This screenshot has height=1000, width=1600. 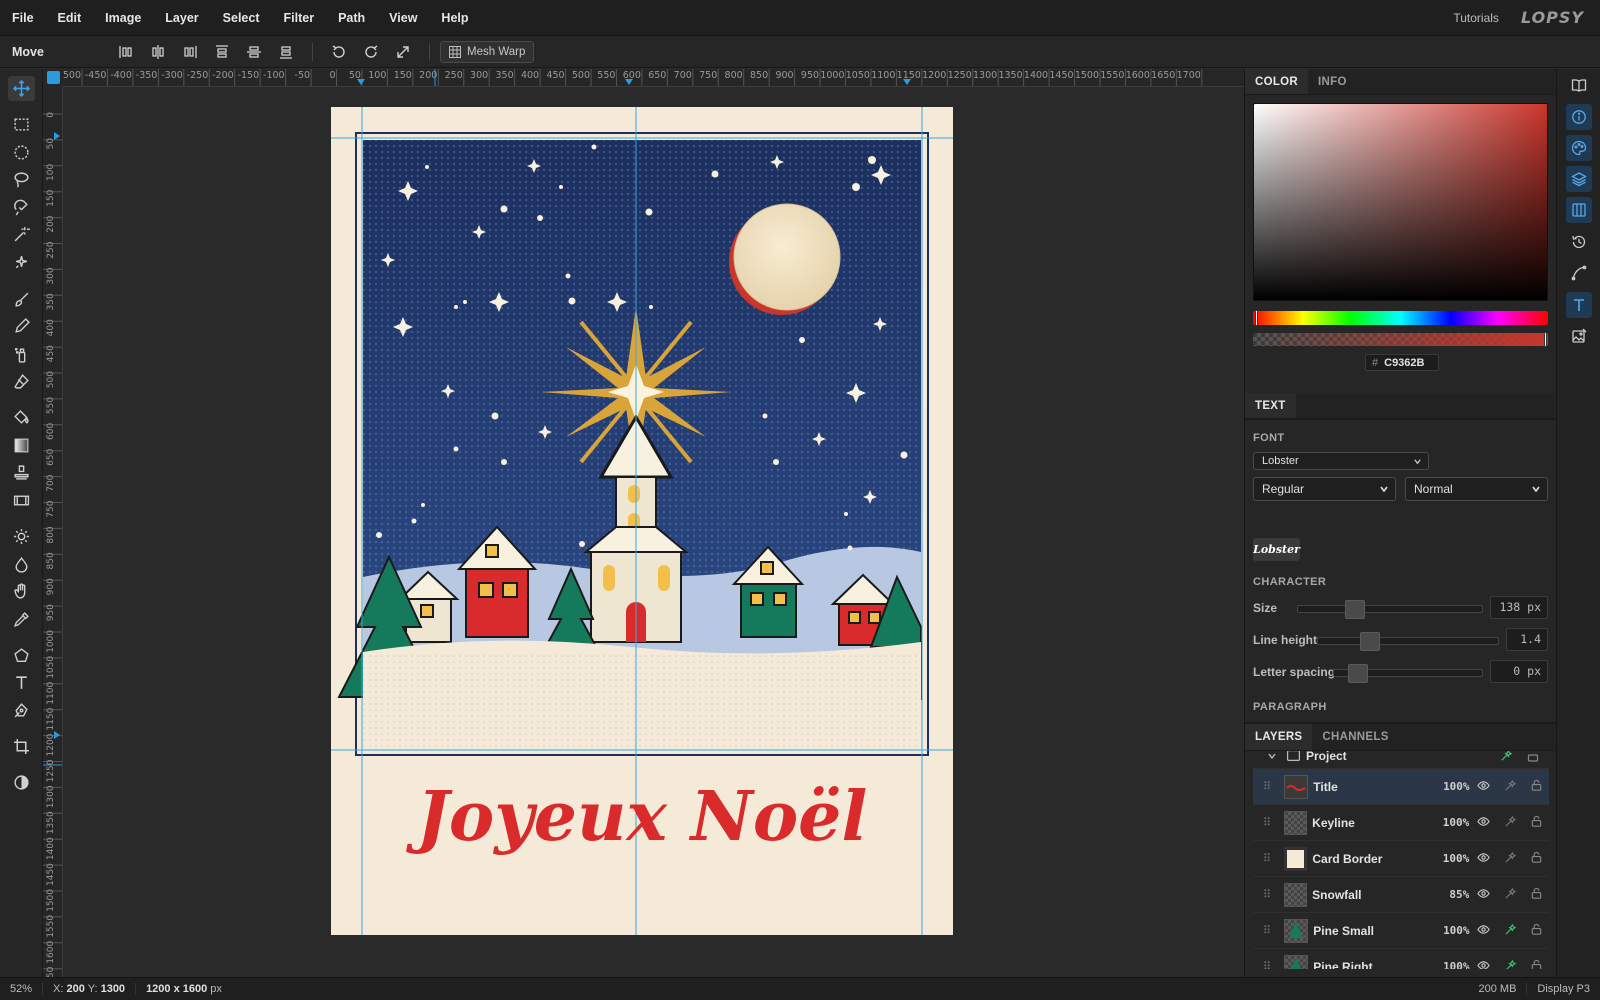 What do you see at coordinates (286, 52) in the screenshot?
I see `align-bottom-button` at bounding box center [286, 52].